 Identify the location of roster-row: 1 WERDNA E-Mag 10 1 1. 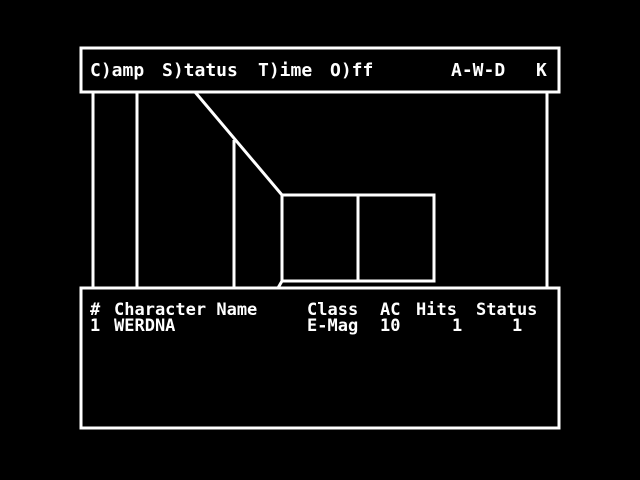
(320, 326).